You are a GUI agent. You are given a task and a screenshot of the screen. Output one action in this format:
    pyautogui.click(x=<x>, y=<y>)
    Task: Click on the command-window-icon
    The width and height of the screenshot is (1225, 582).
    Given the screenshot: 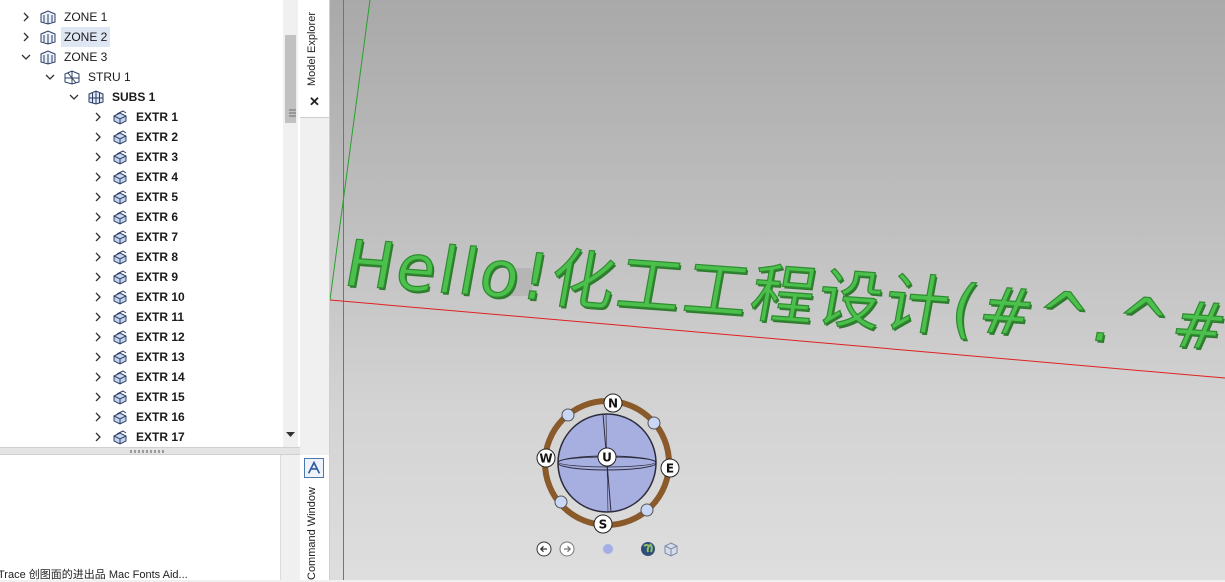 What is the action you would take?
    pyautogui.click(x=314, y=468)
    